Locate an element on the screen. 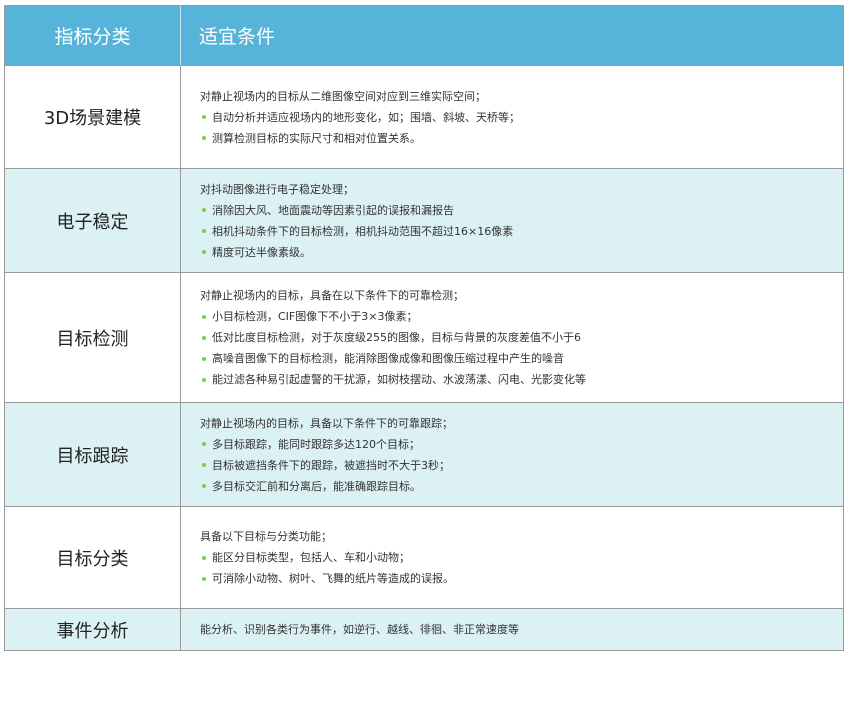  list-item-text: 能过滤各种易引起虚警的干扰源，如树枝摆动、水波荡漾、闪电、光影变化等 is located at coordinates (399, 379).